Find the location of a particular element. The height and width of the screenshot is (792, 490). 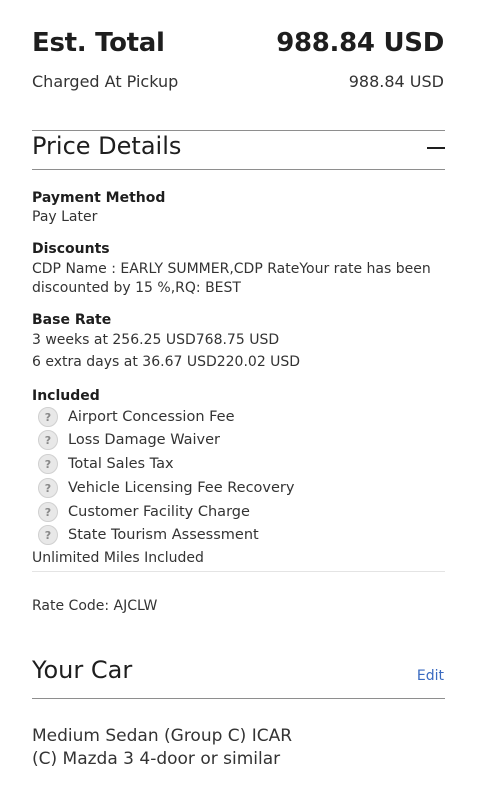

est-total-label: Est. Total is located at coordinates (98, 43).